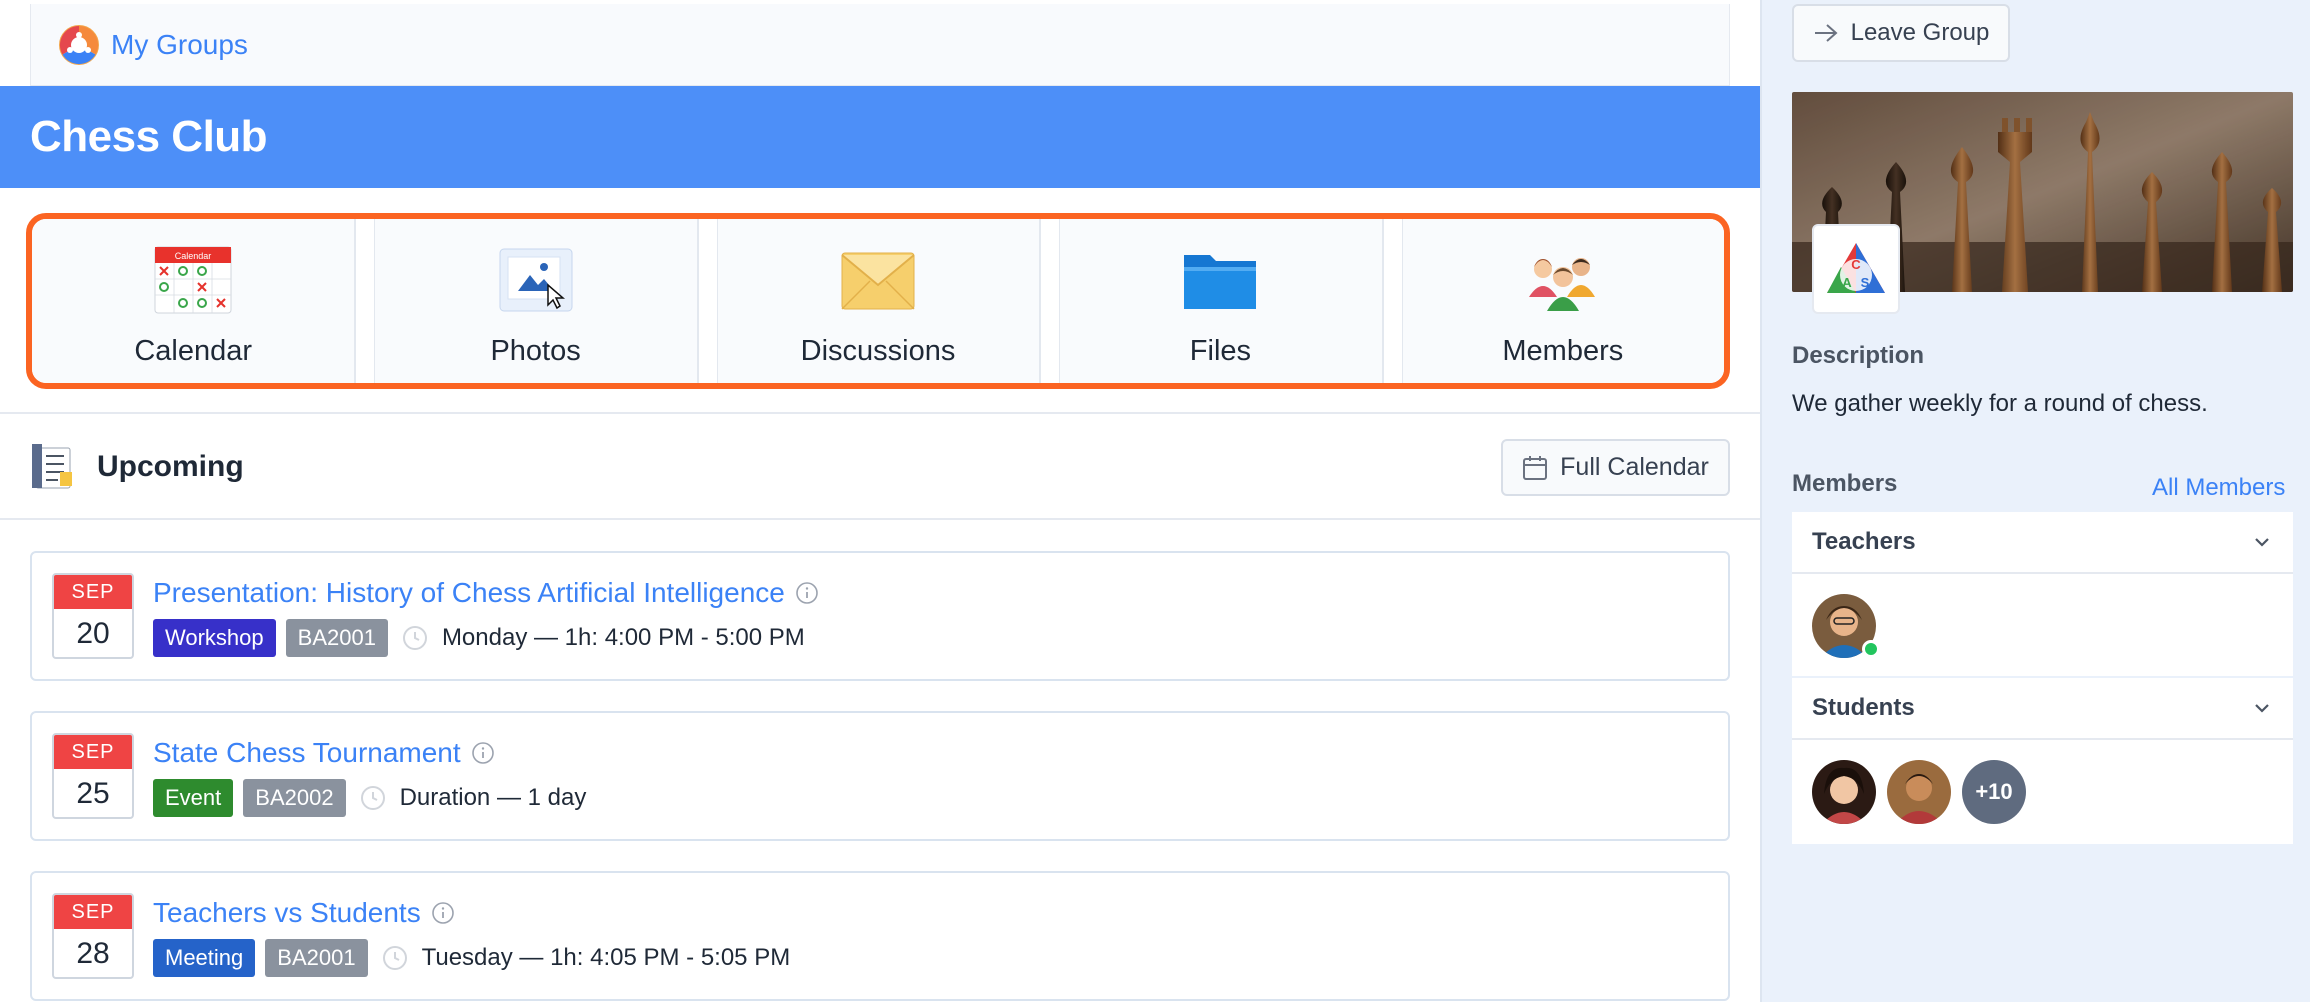  Describe the element at coordinates (1865, 282) in the screenshot. I see `svg-text: S` at that location.